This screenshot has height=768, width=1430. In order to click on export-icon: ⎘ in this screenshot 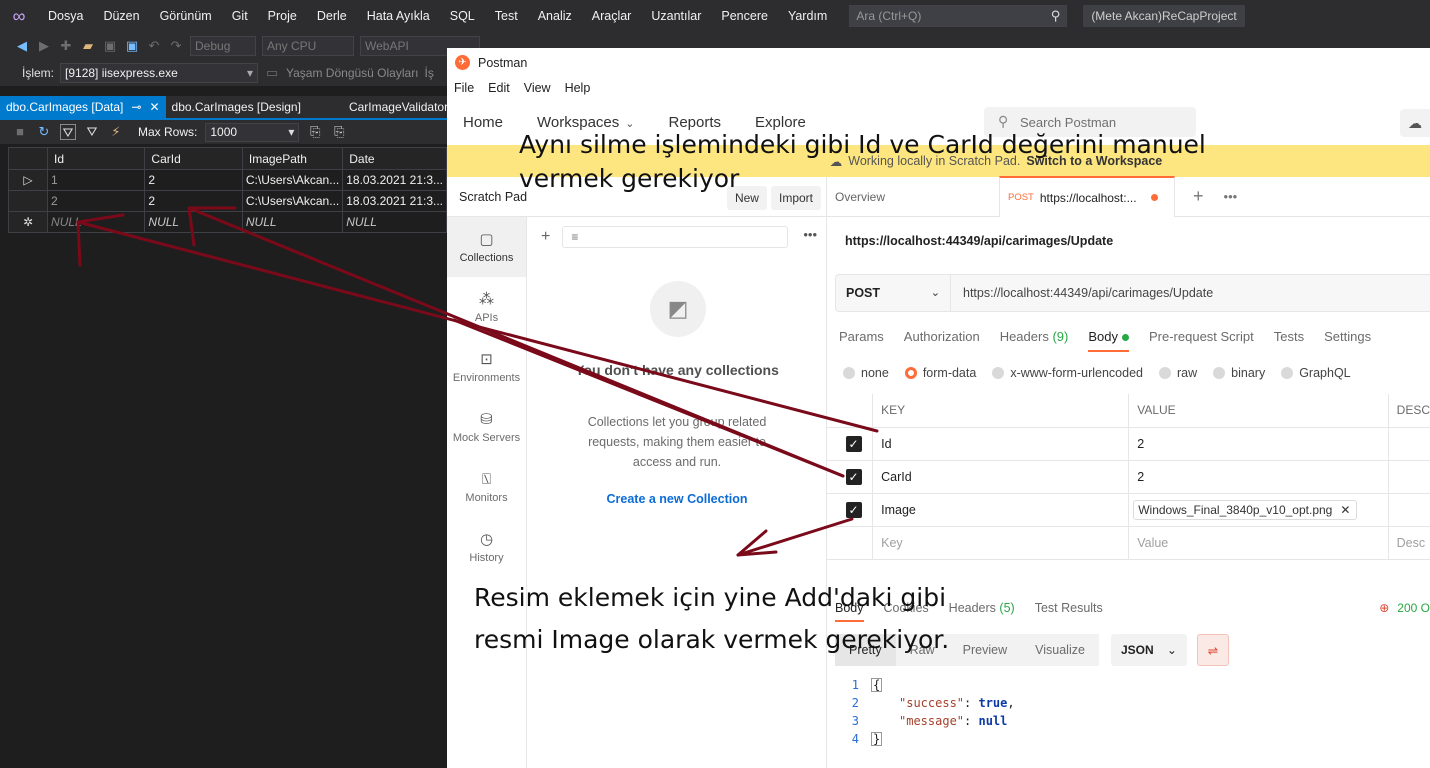, I will do `click(315, 132)`.